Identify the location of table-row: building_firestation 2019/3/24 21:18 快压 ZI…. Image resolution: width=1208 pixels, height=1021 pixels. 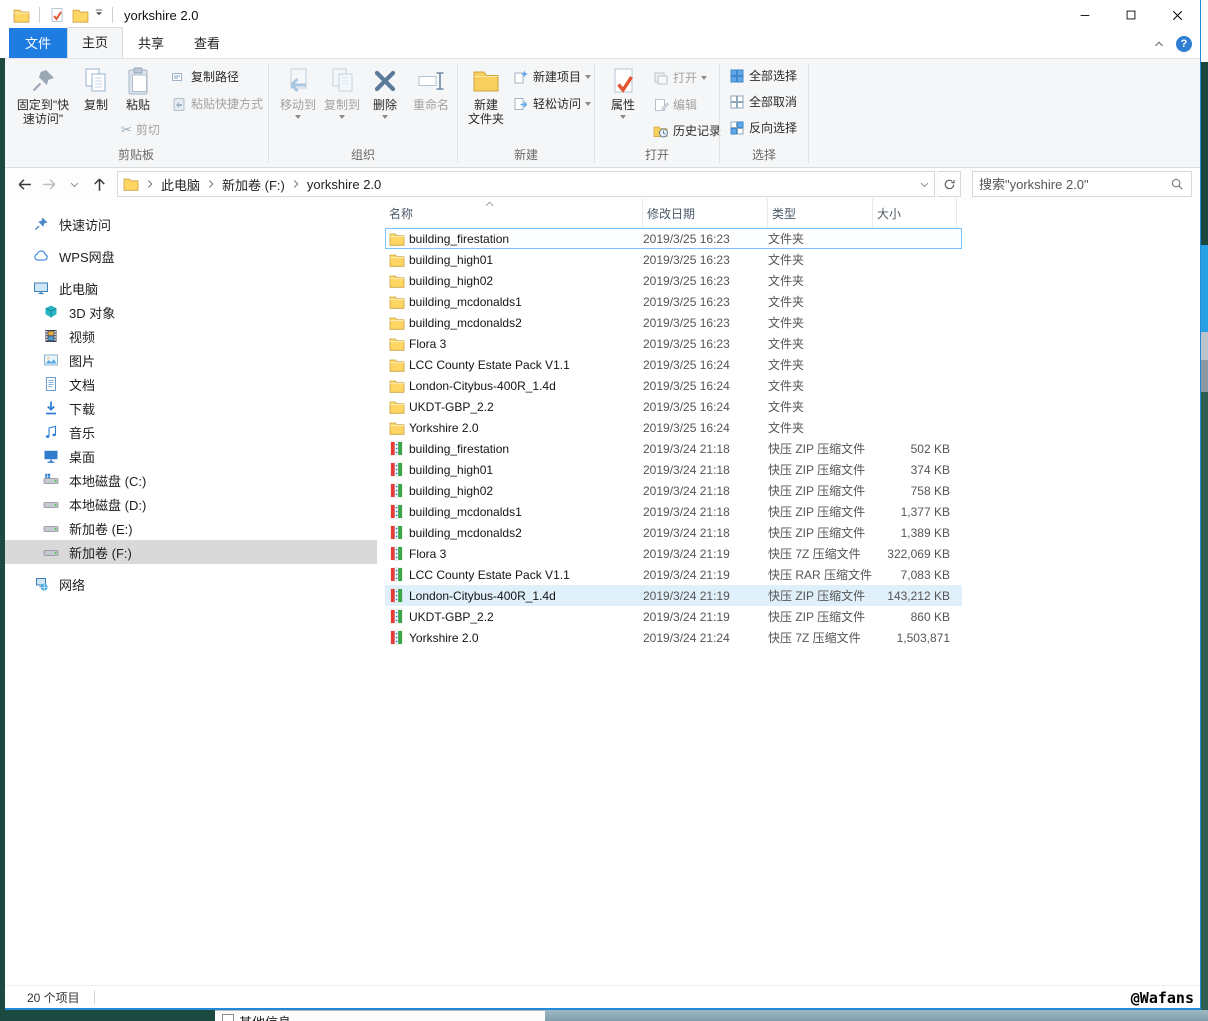
(673, 448).